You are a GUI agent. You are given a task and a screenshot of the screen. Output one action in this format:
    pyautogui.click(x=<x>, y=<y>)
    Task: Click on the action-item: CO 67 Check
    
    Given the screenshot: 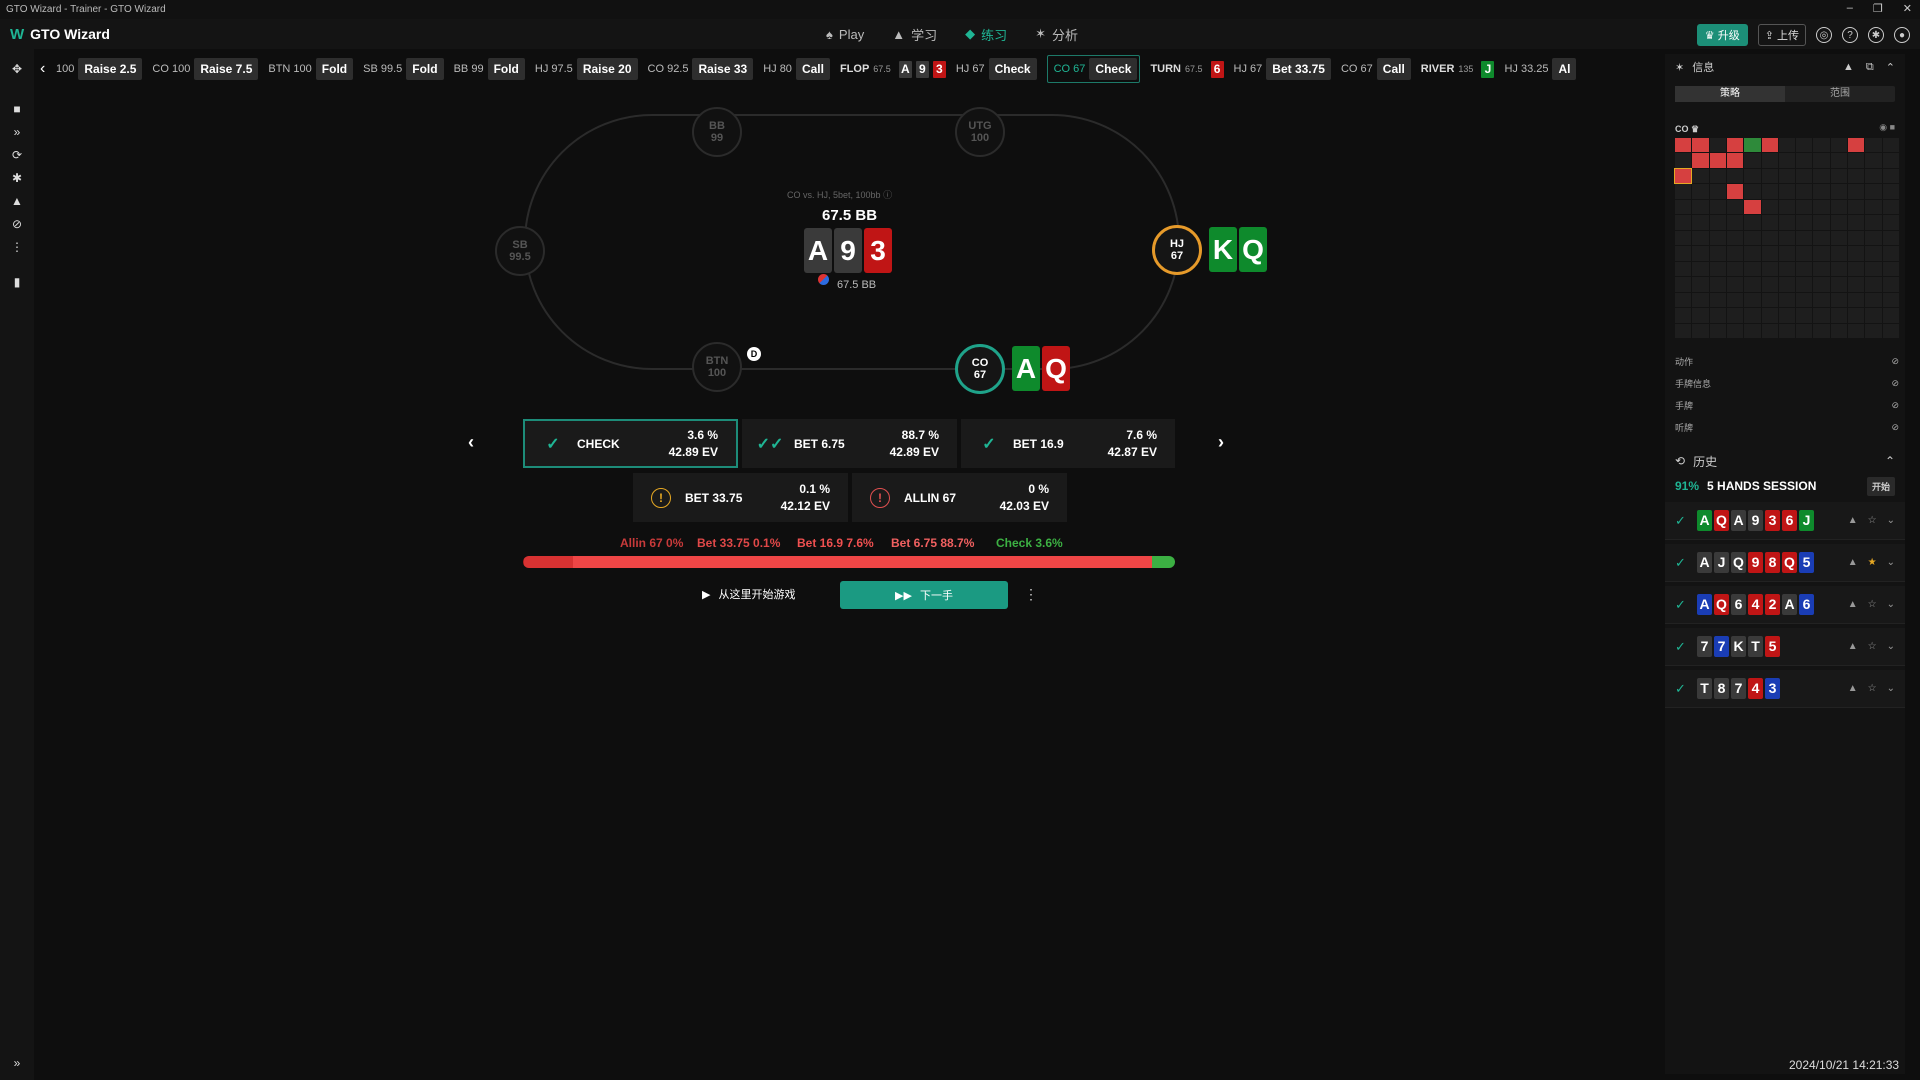 What is the action you would take?
    pyautogui.click(x=1093, y=69)
    